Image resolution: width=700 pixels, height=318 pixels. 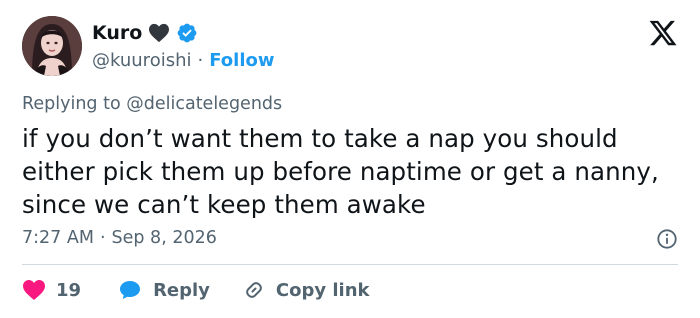 I want to click on reply-label: Reply, so click(x=181, y=290).